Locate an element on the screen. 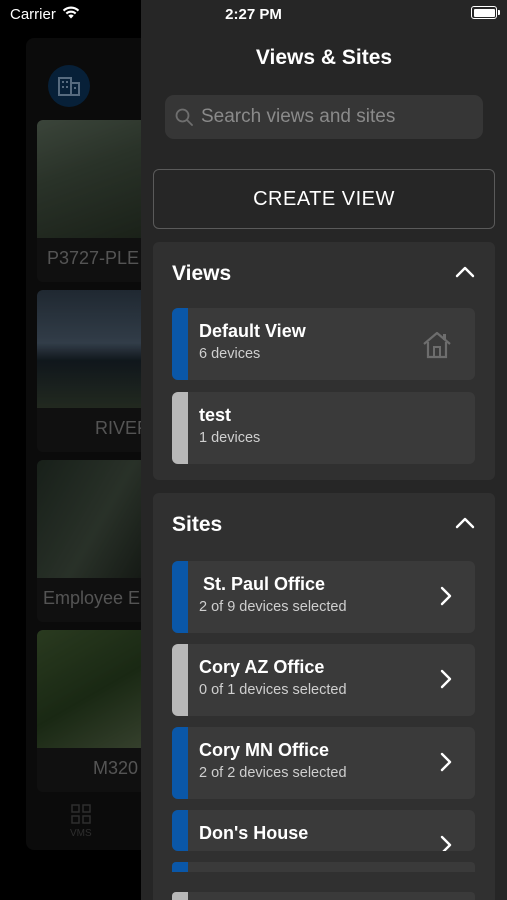 The image size is (507, 900). views-section-title: Views is located at coordinates (202, 273).